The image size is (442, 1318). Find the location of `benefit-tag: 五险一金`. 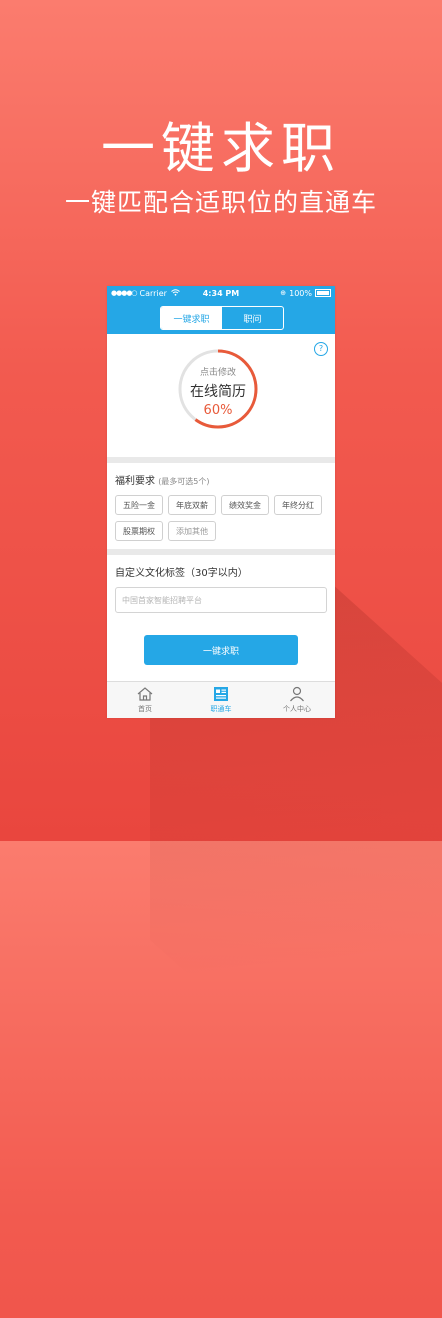

benefit-tag: 五险一金 is located at coordinates (139, 505).